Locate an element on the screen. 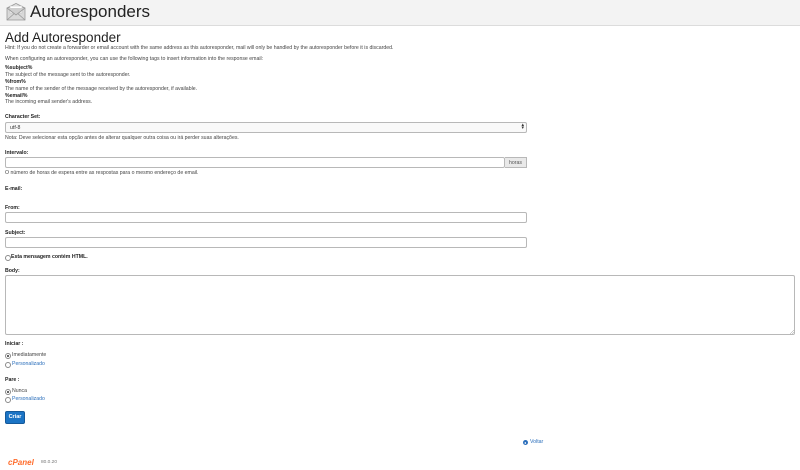 Image resolution: width=800 pixels, height=470 pixels. from-label: From: is located at coordinates (12, 208).